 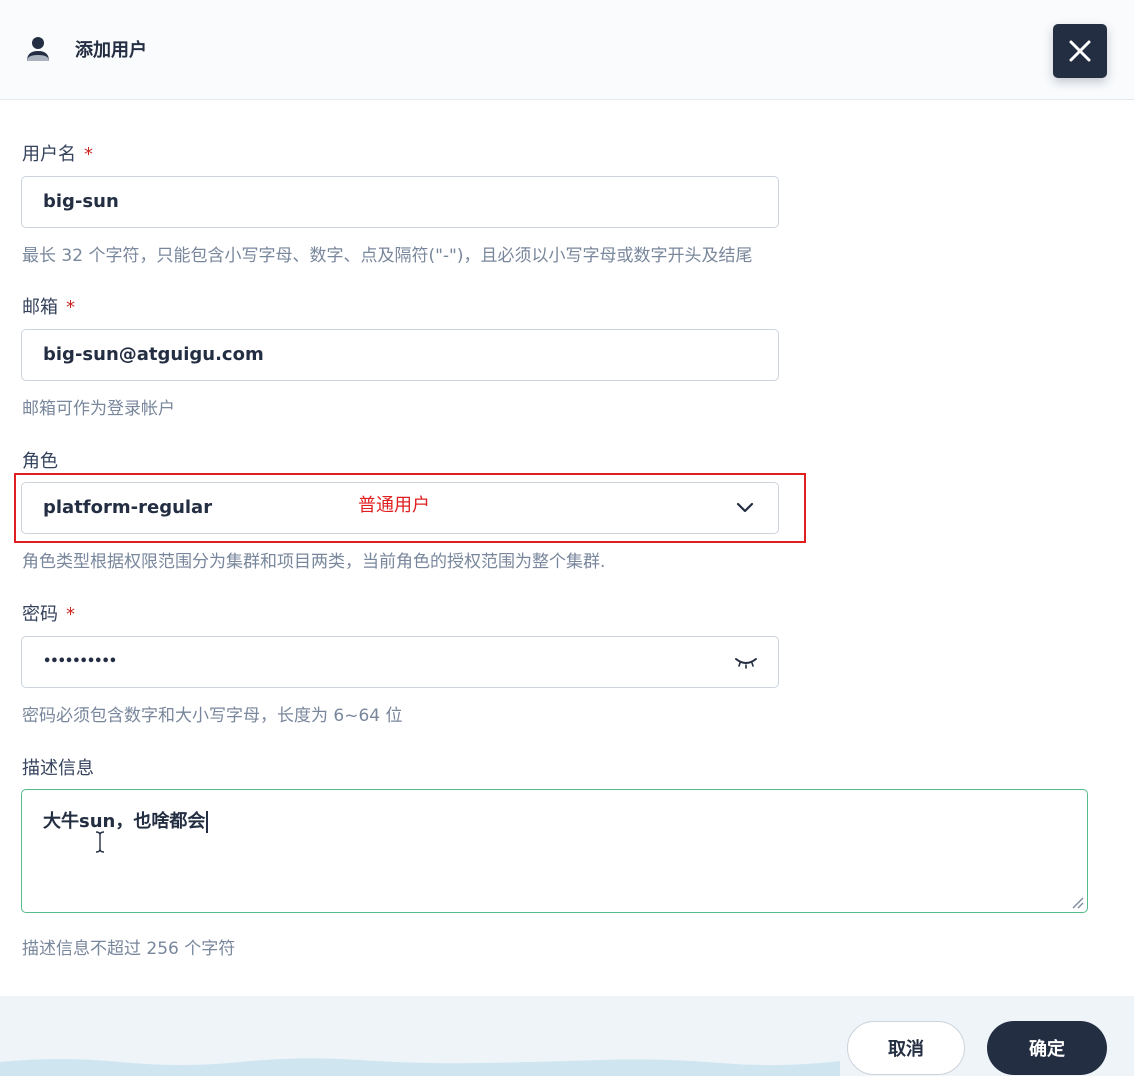 What do you see at coordinates (746, 662) in the screenshot?
I see `eye-closed-icon` at bounding box center [746, 662].